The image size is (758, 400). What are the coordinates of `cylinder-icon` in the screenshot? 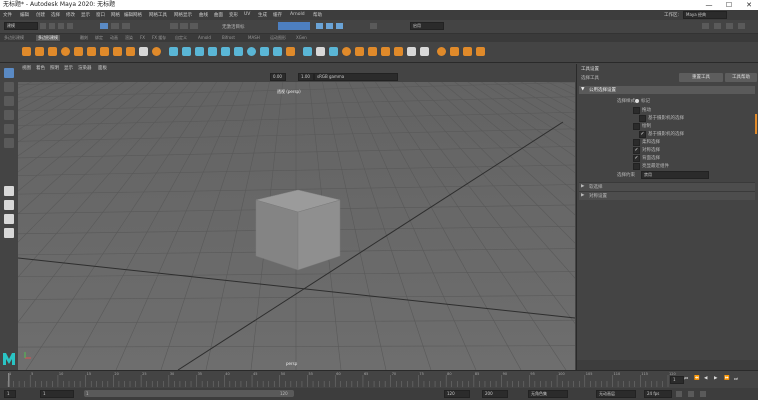 It's located at (52, 51).